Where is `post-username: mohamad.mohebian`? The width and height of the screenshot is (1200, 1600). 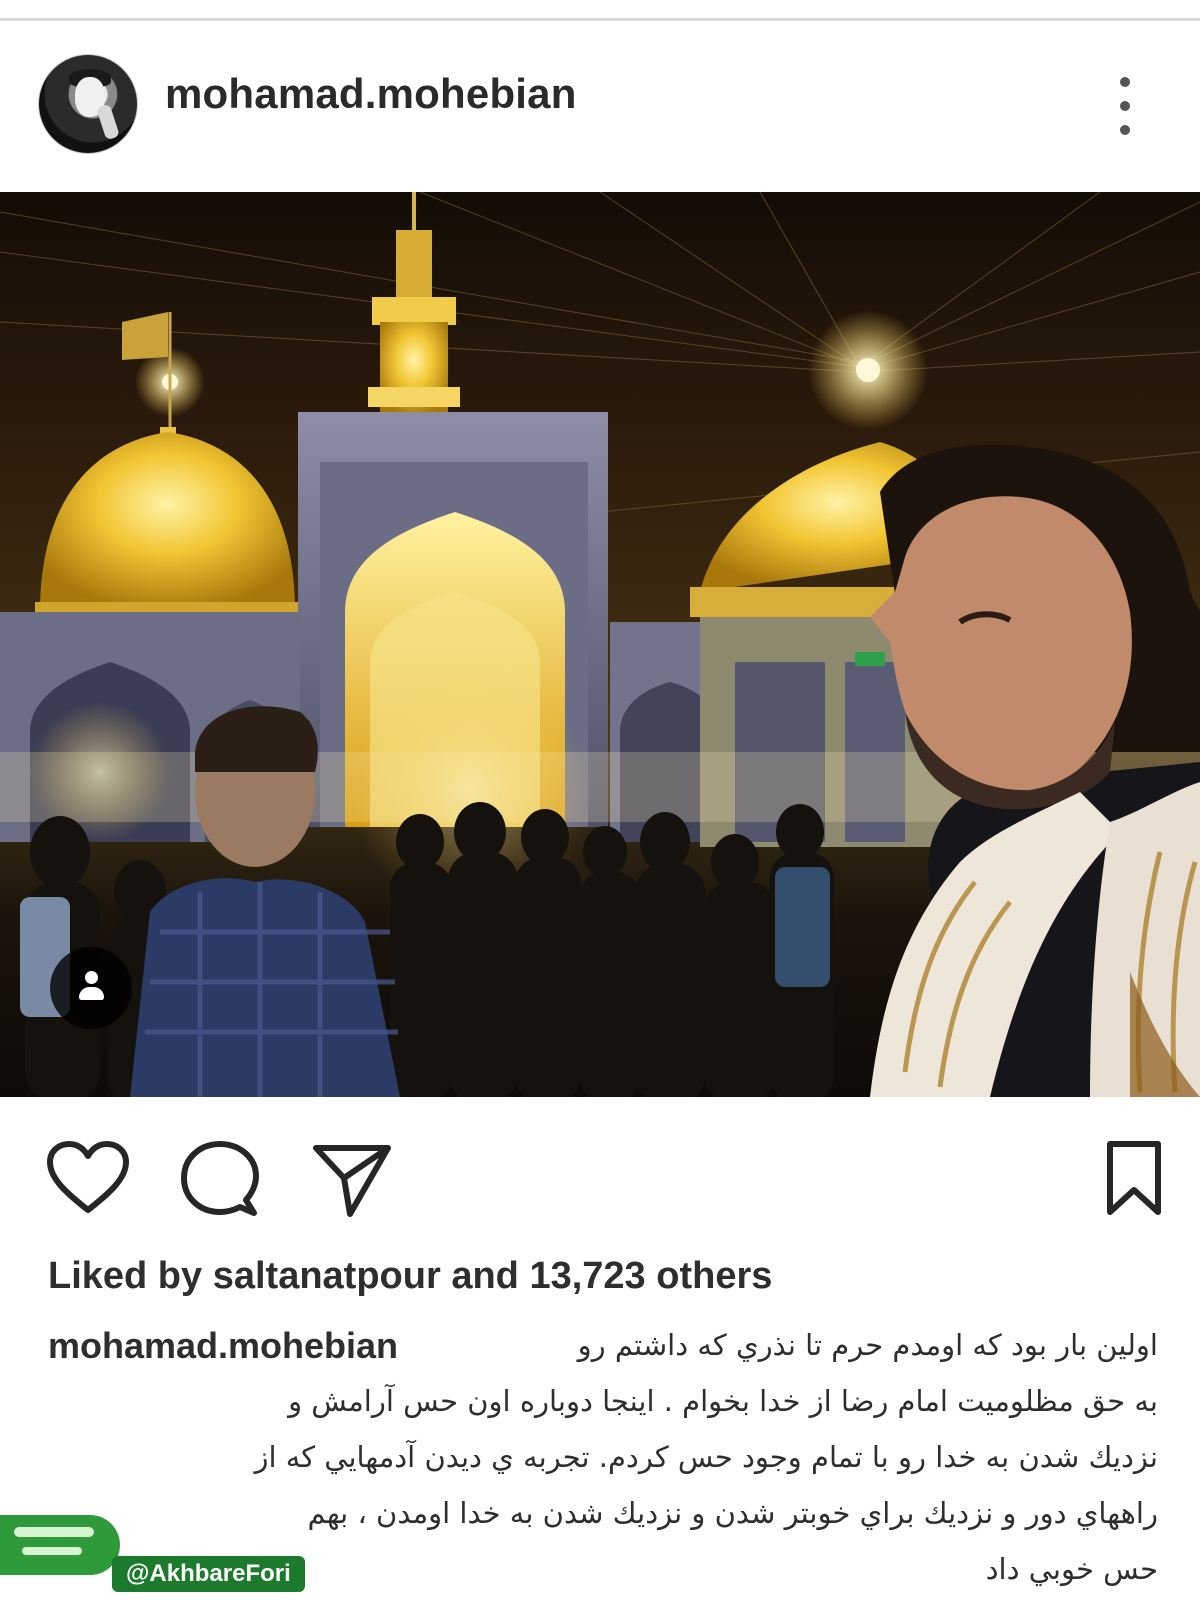
post-username: mohamad.mohebian is located at coordinates (371, 94).